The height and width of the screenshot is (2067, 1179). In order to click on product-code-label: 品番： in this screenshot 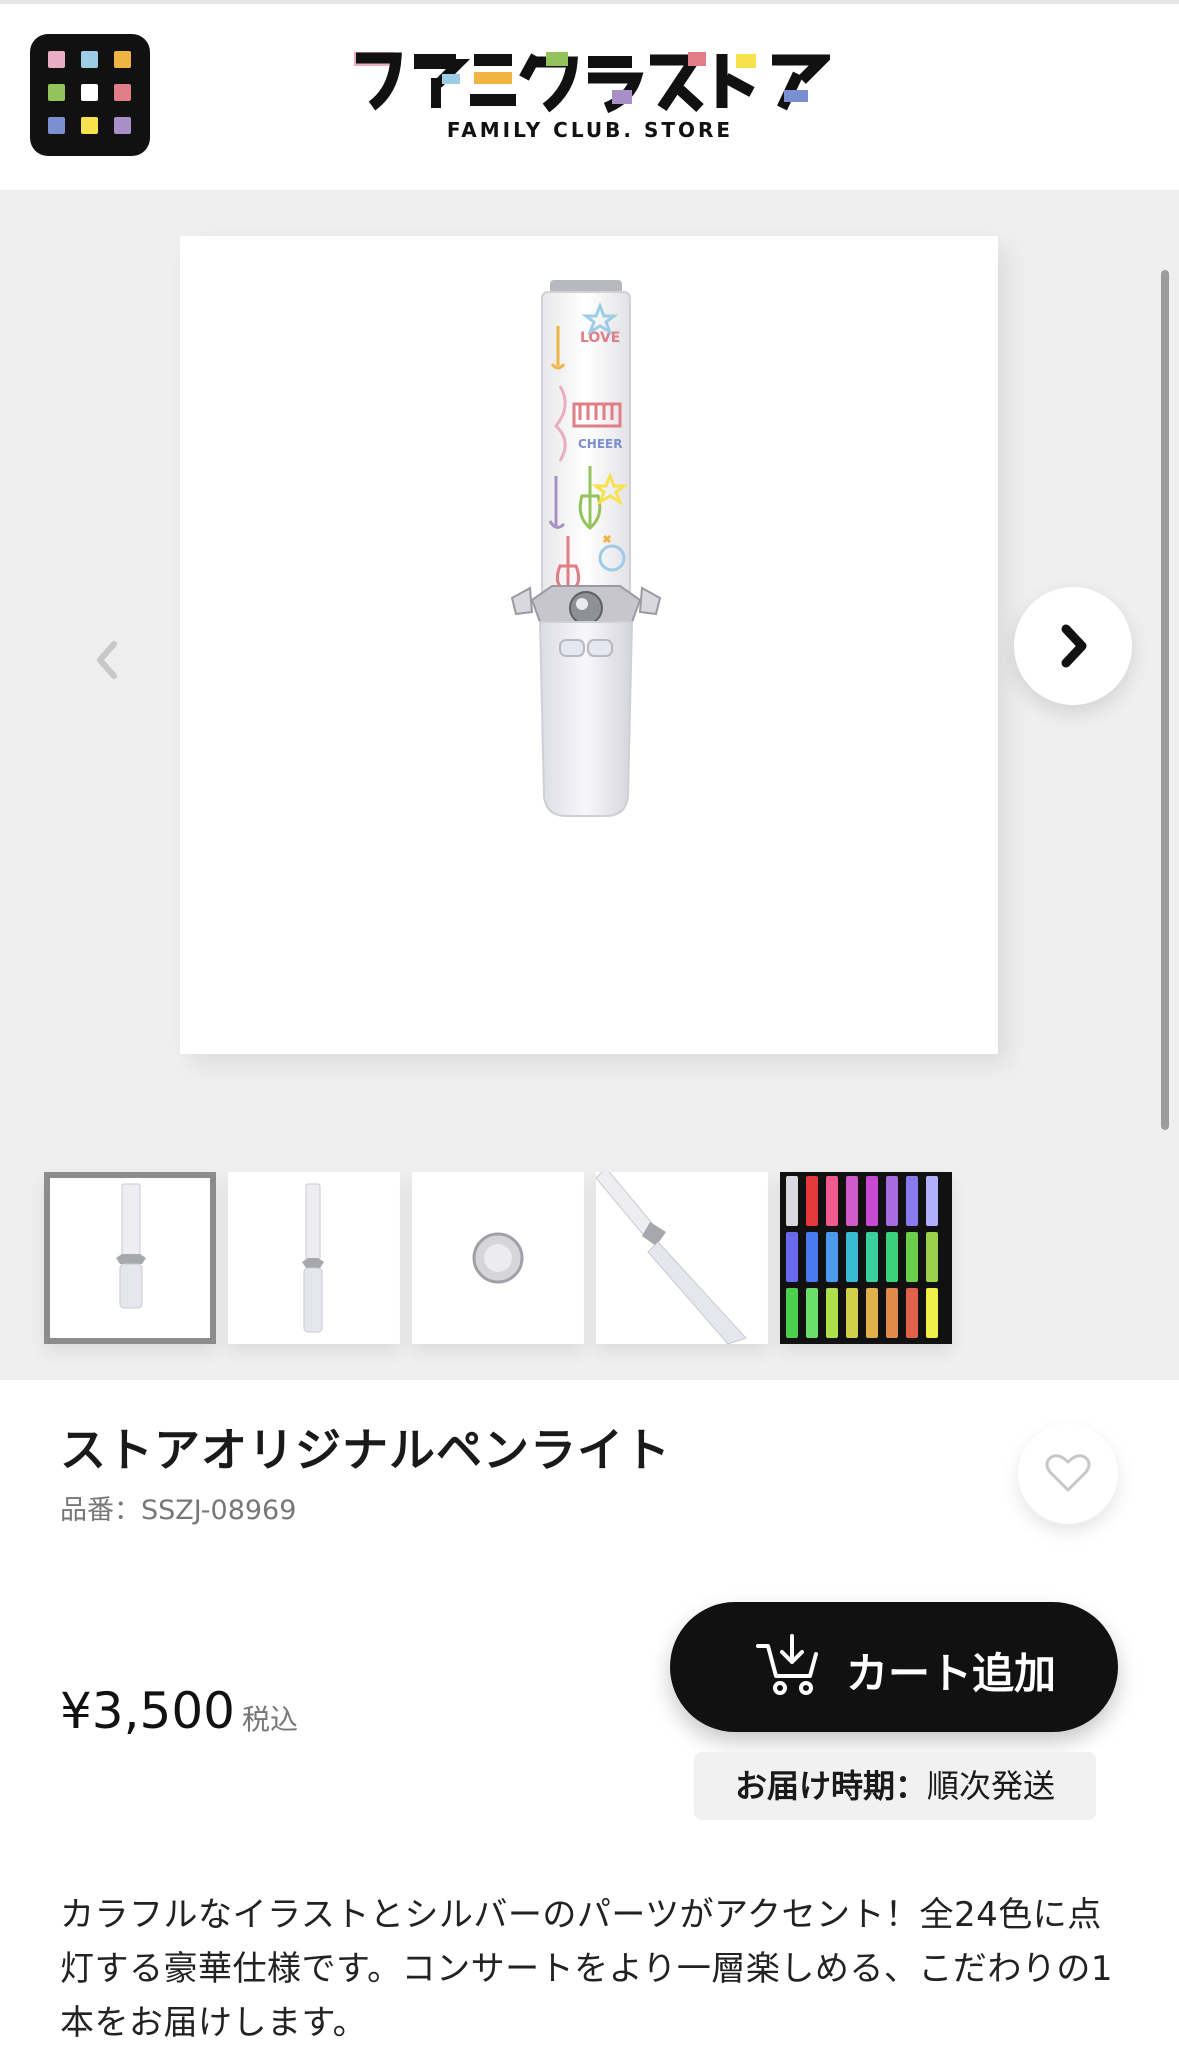, I will do `click(100, 1510)`.